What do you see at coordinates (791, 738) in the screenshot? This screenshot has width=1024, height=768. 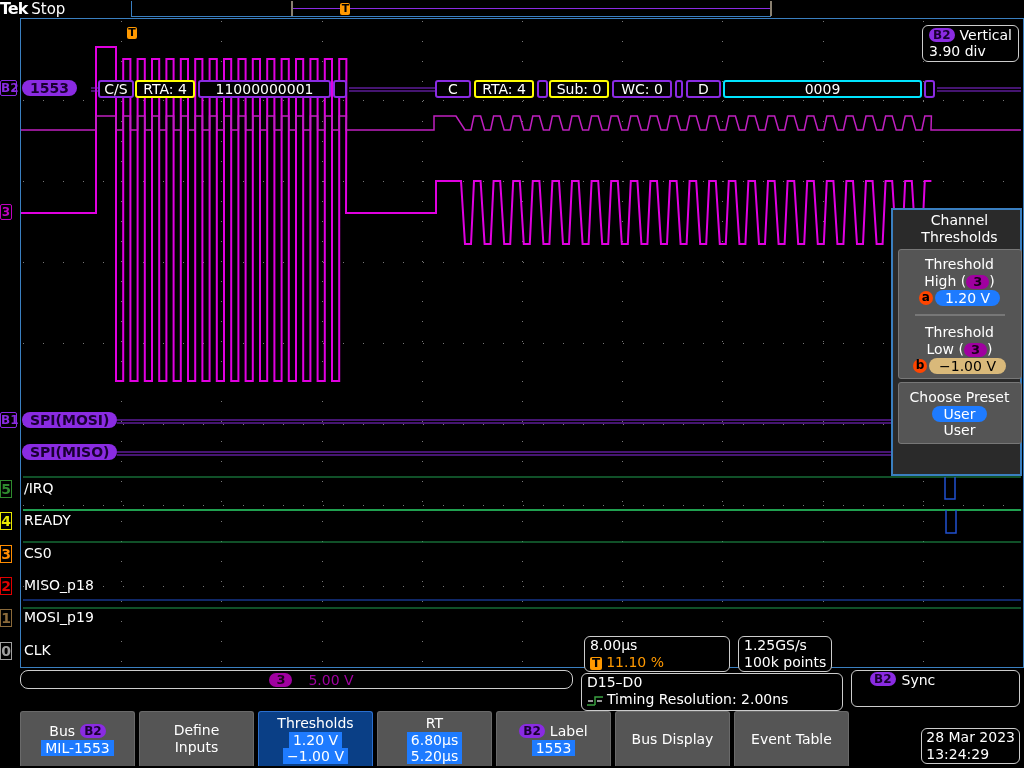 I see `menu-button: Event Table` at bounding box center [791, 738].